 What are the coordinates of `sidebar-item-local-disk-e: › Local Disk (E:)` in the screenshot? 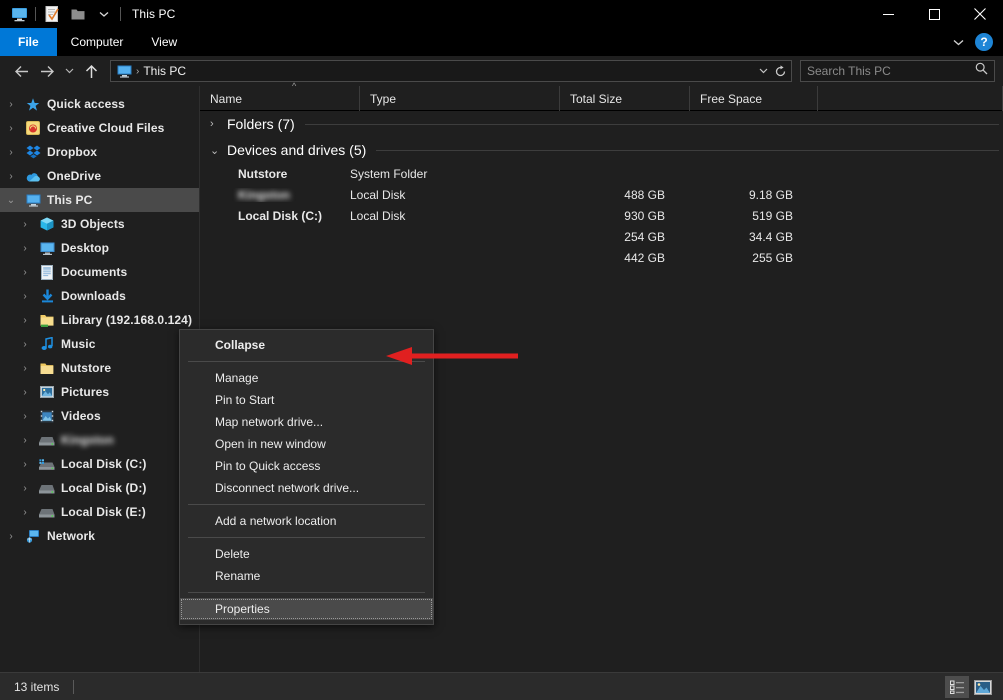 It's located at (100, 512).